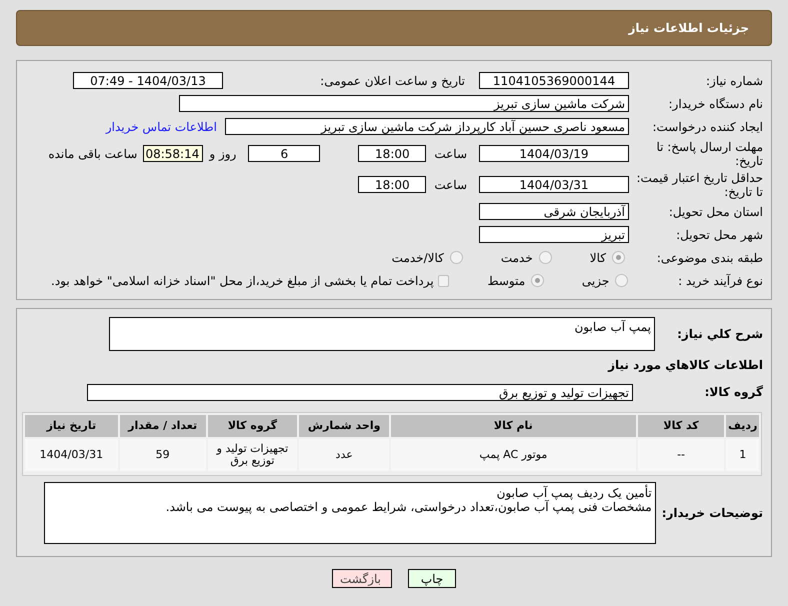  Describe the element at coordinates (222, 153) in the screenshot. I see `field-label: روز و` at that location.